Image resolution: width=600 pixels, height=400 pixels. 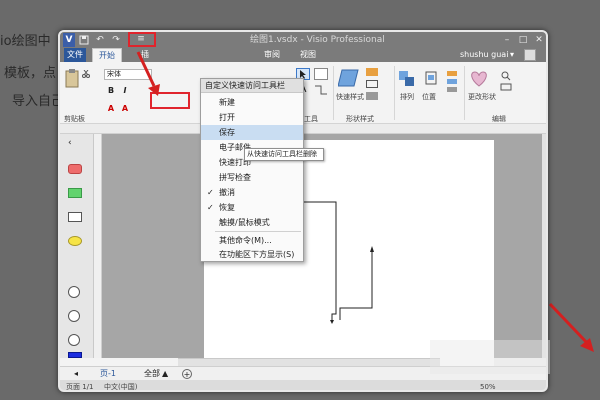 What do you see at coordinates (125, 109) in the screenshot?
I see `font-size-increase-button: A` at bounding box center [125, 109].